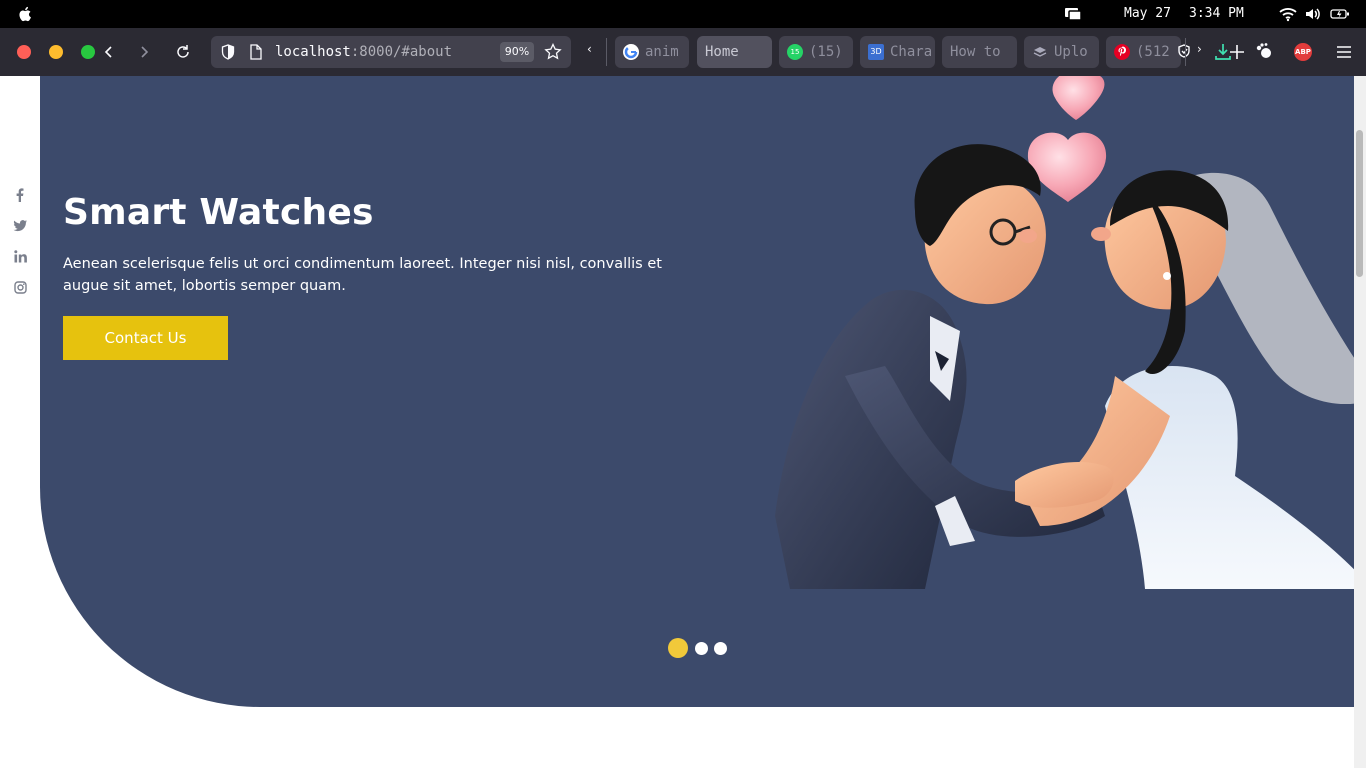 The image size is (1366, 768). Describe the element at coordinates (1071, 52) in the screenshot. I see `tab-label: Uplo` at that location.